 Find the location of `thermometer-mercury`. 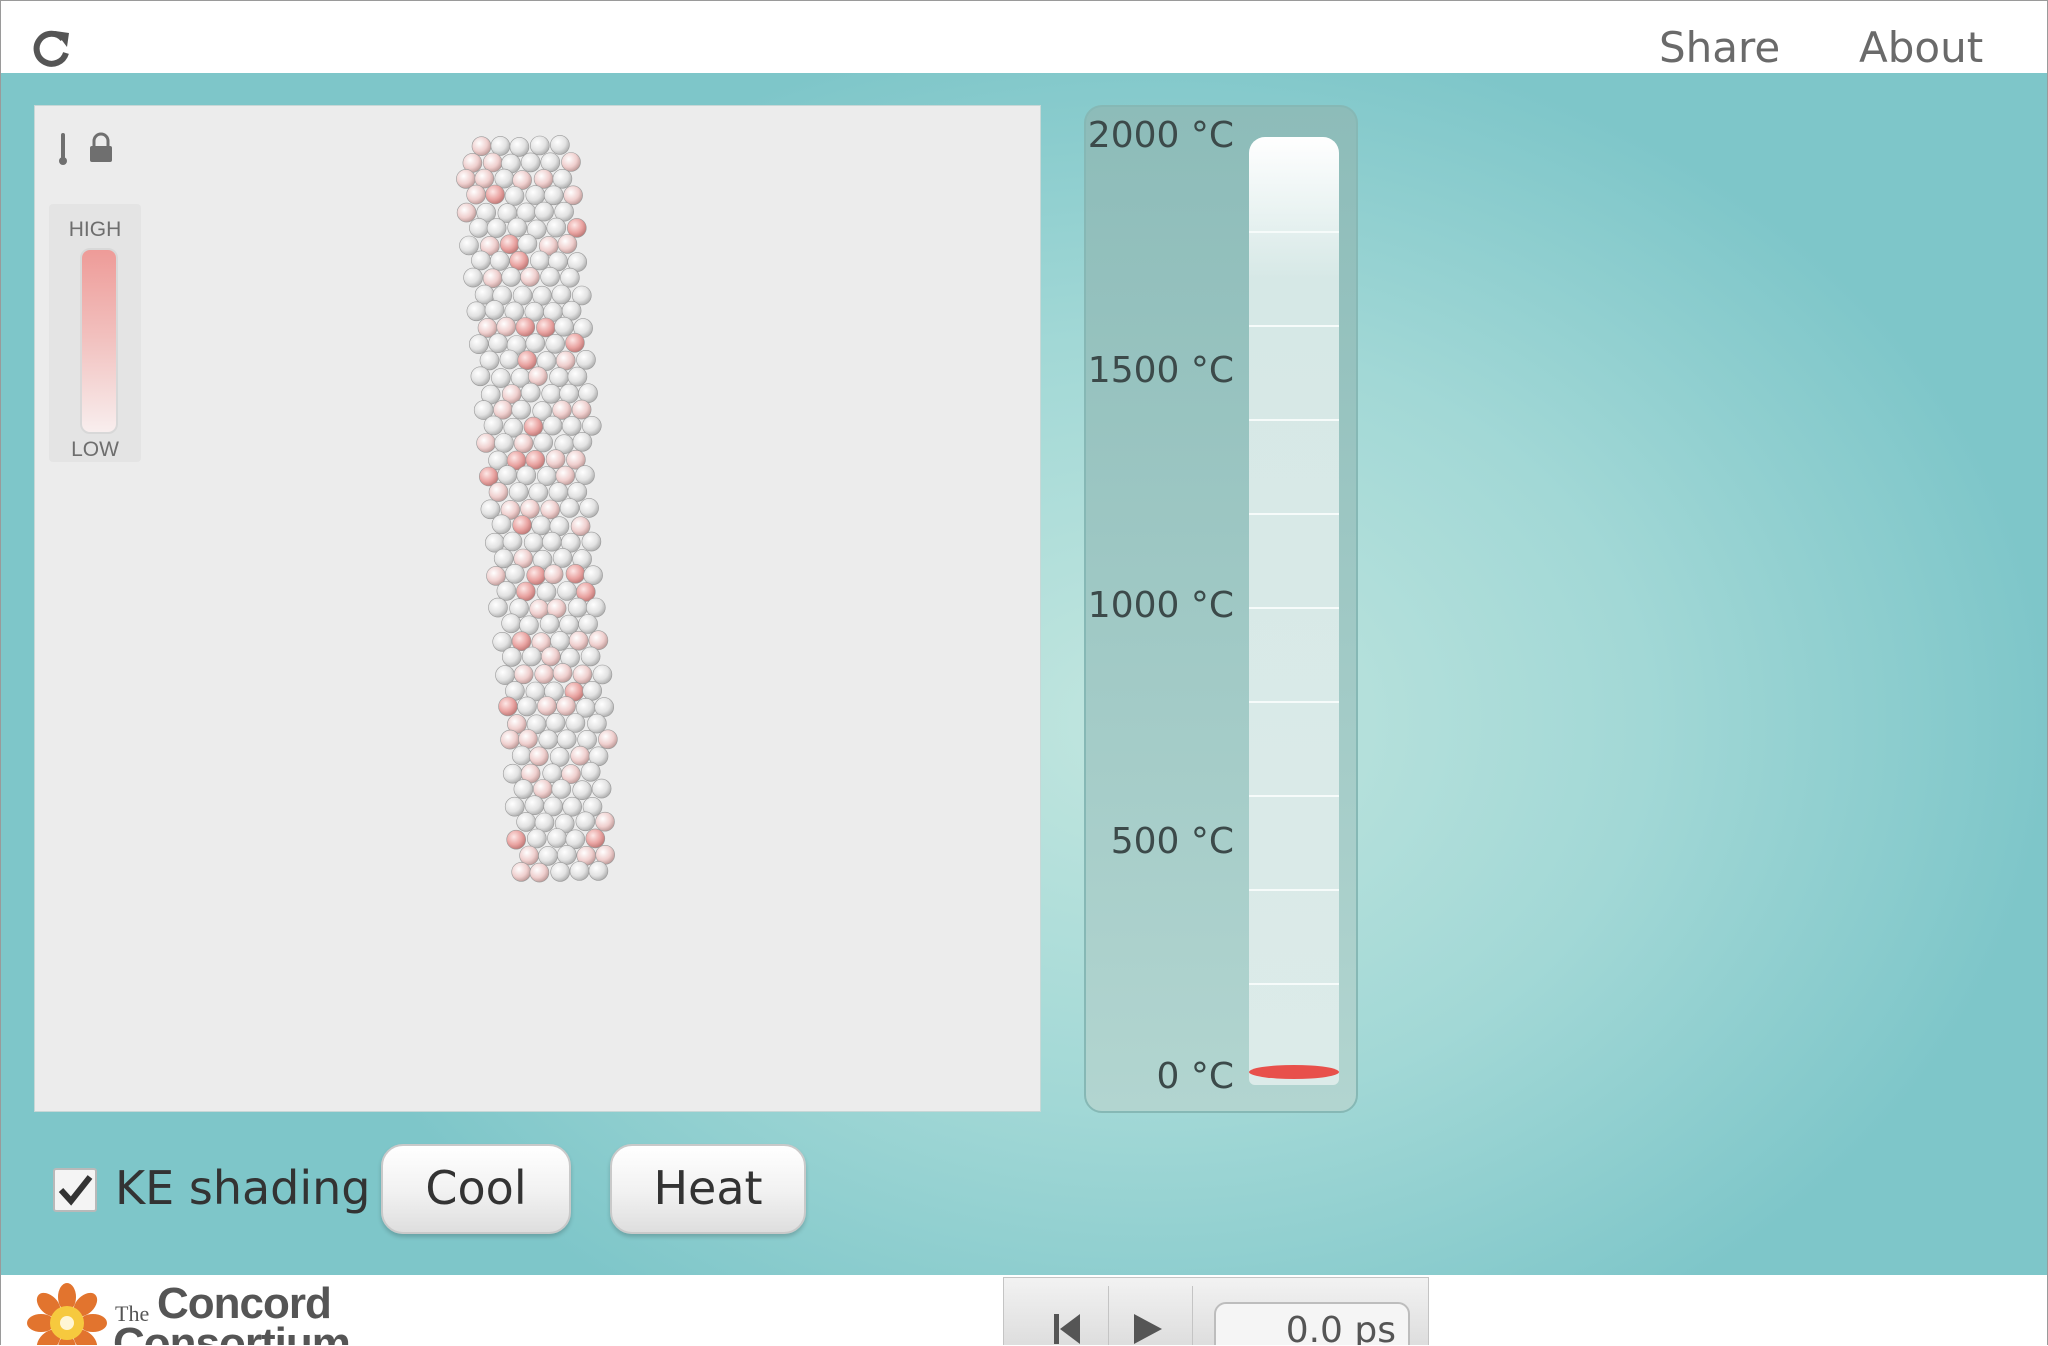

thermometer-mercury is located at coordinates (1294, 1072).